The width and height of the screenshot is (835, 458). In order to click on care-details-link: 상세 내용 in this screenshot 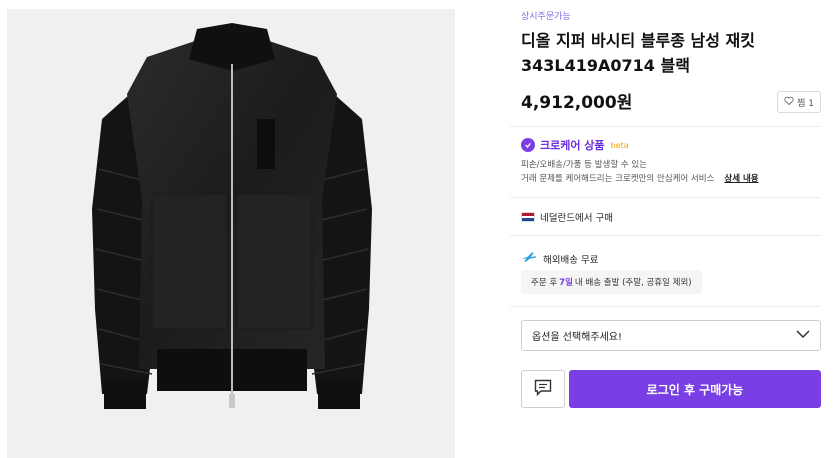, I will do `click(741, 178)`.